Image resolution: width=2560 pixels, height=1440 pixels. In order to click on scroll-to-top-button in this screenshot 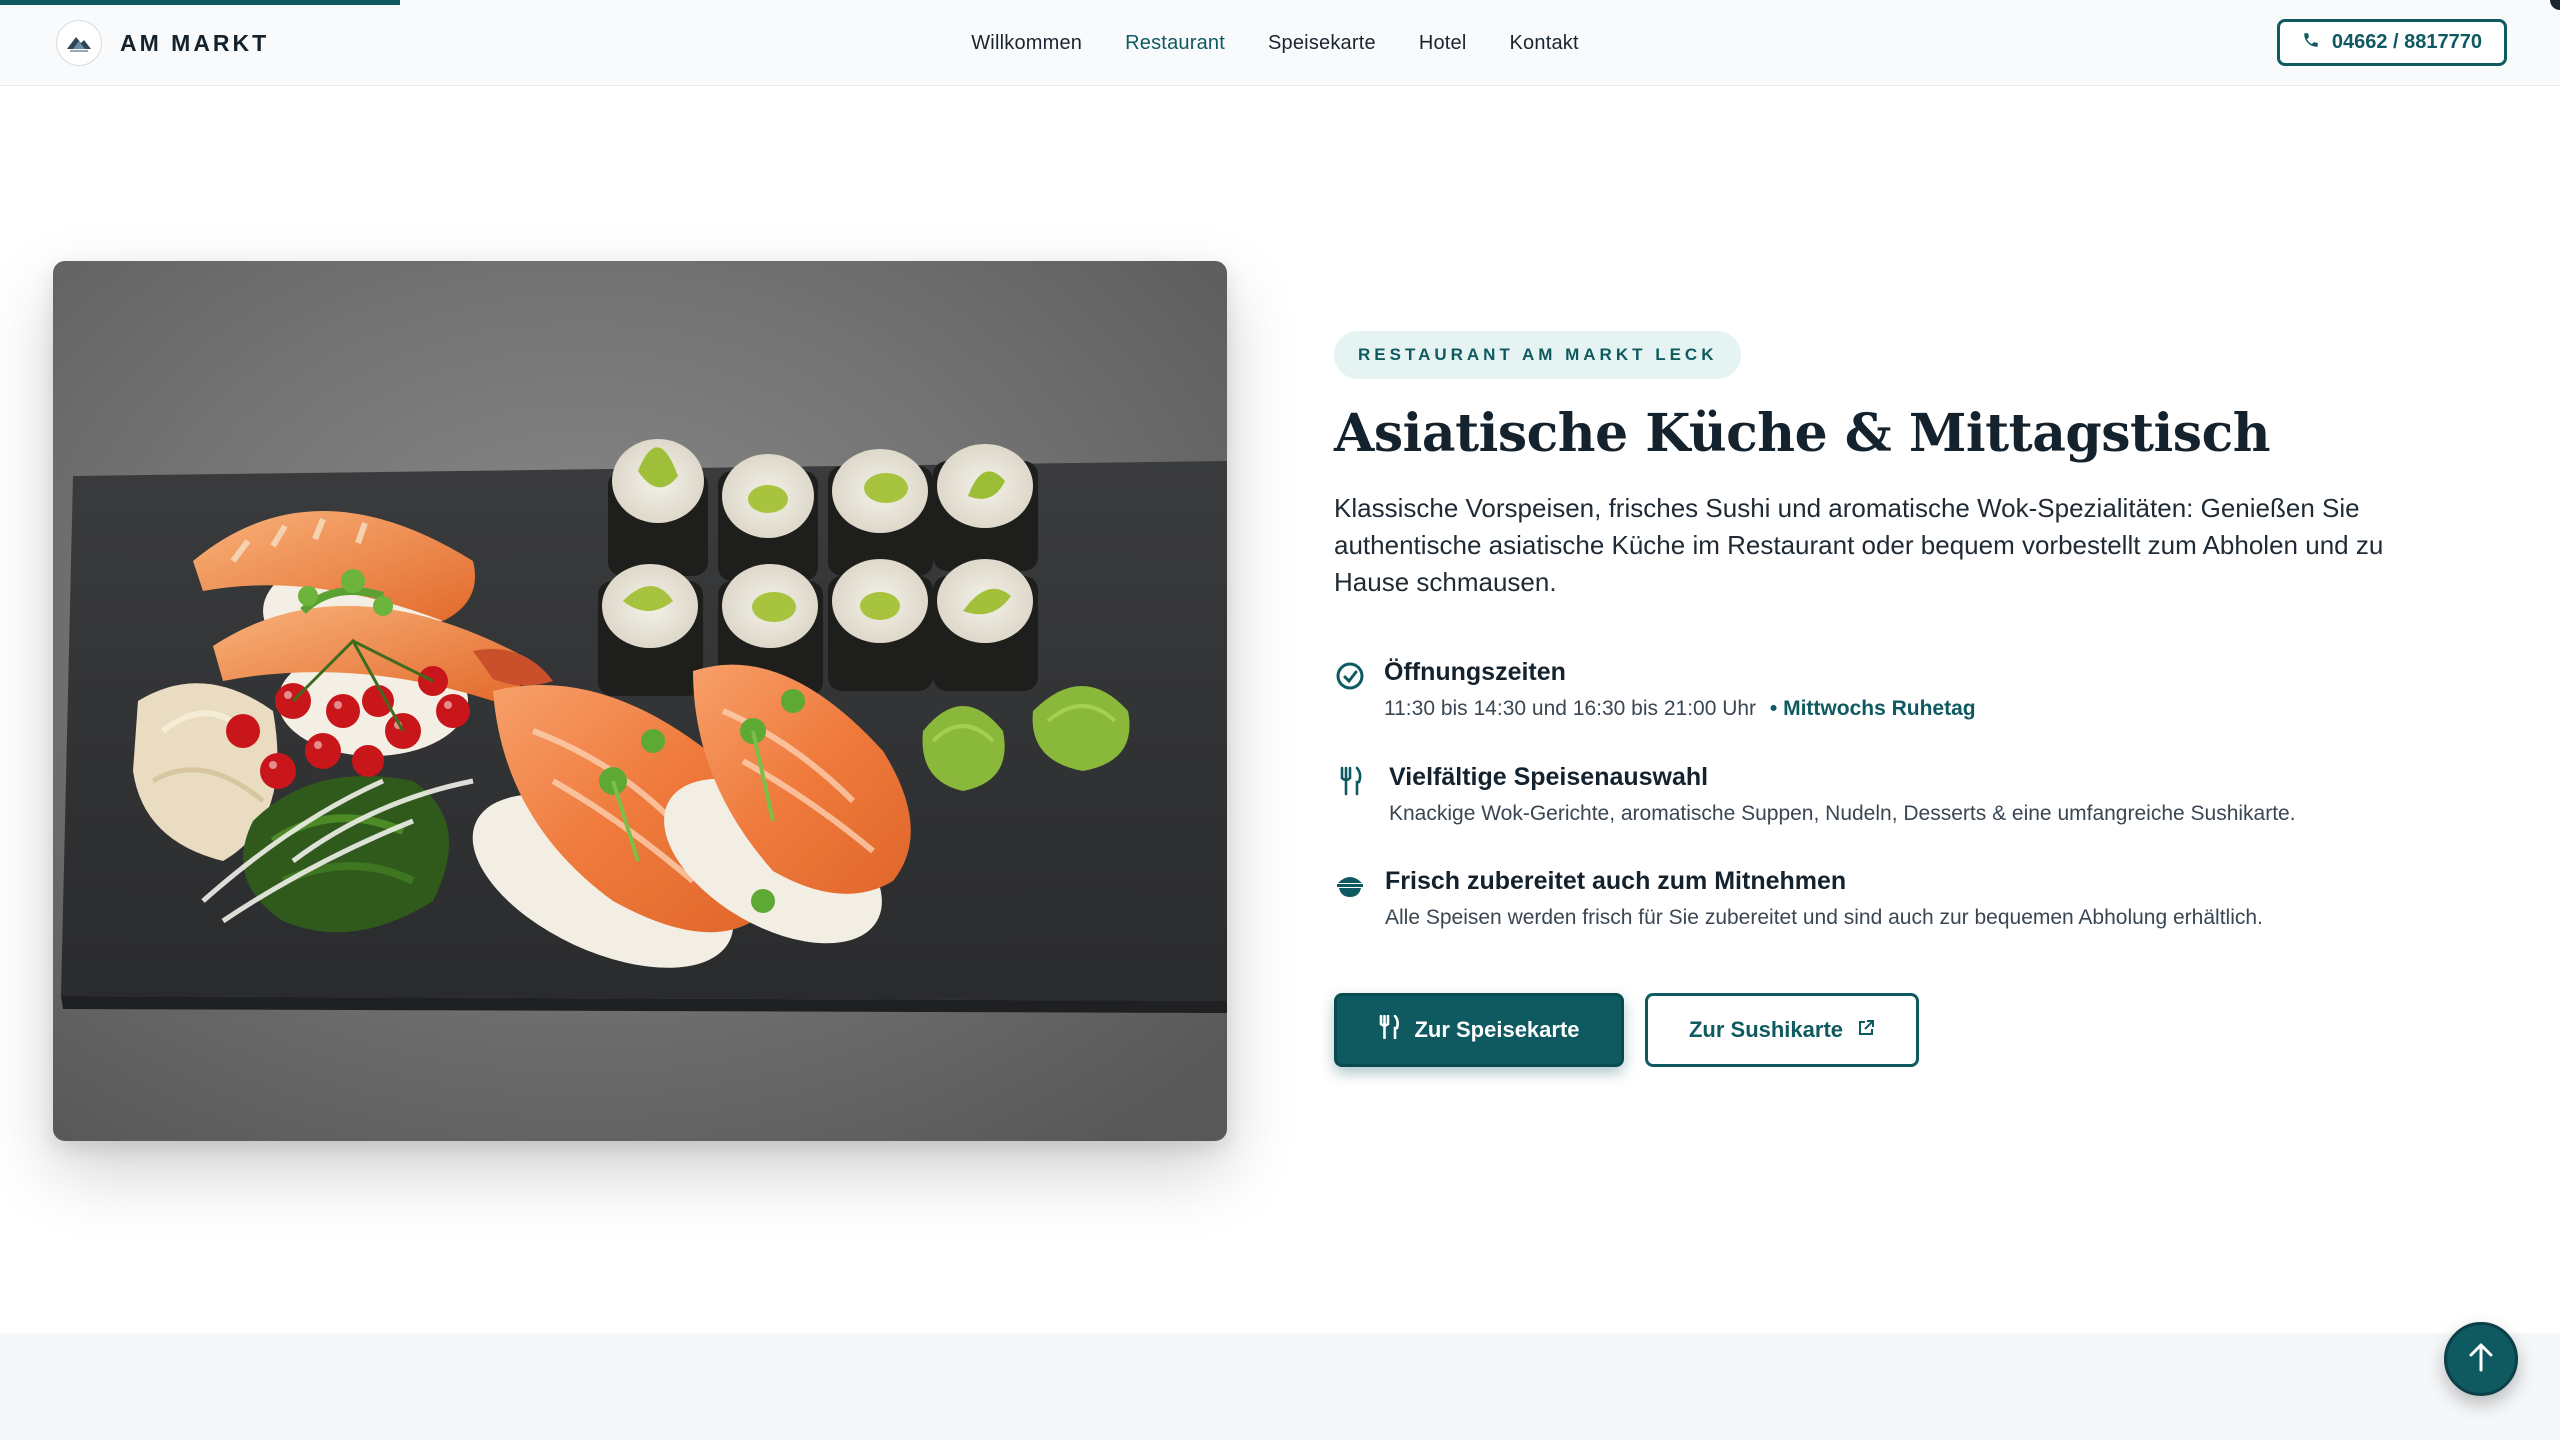, I will do `click(2481, 1359)`.